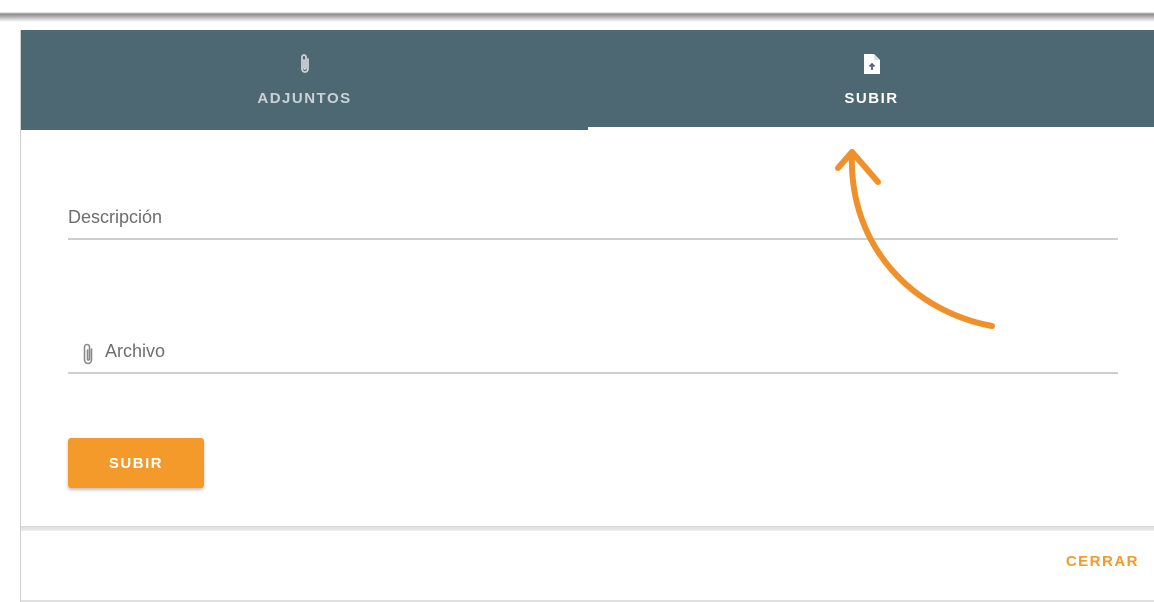  I want to click on description-placeholder: Descripción, so click(115, 217).